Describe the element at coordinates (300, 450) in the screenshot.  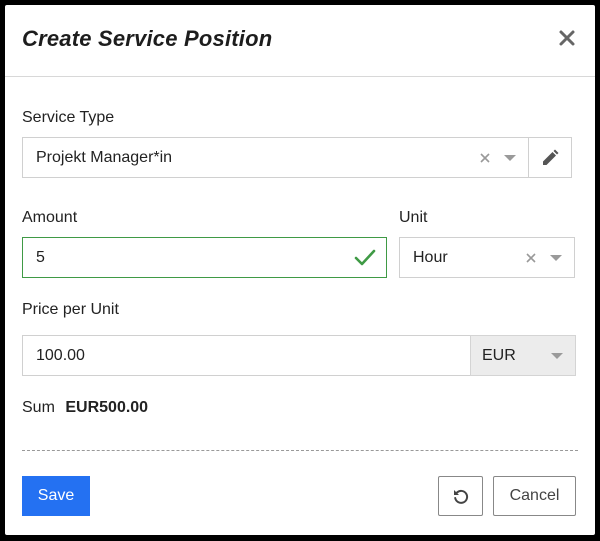
I see `footer-divider` at that location.